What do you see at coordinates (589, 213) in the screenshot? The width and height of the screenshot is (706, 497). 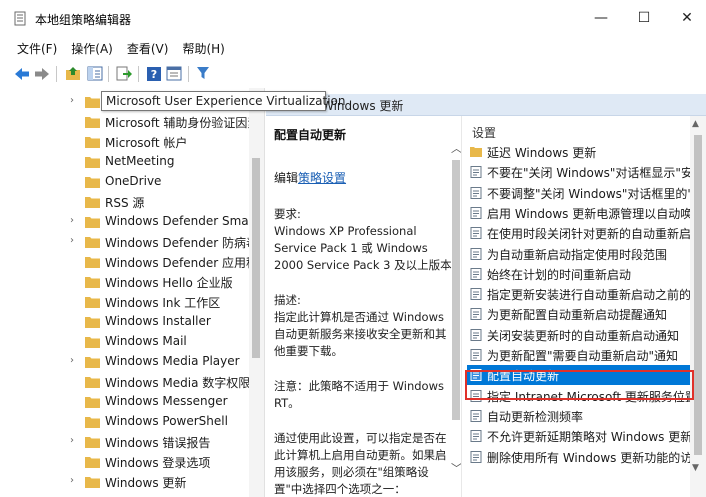 I see `settings-row-label: 启用 Windows 更新电源管理以自动唤醒系统` at bounding box center [589, 213].